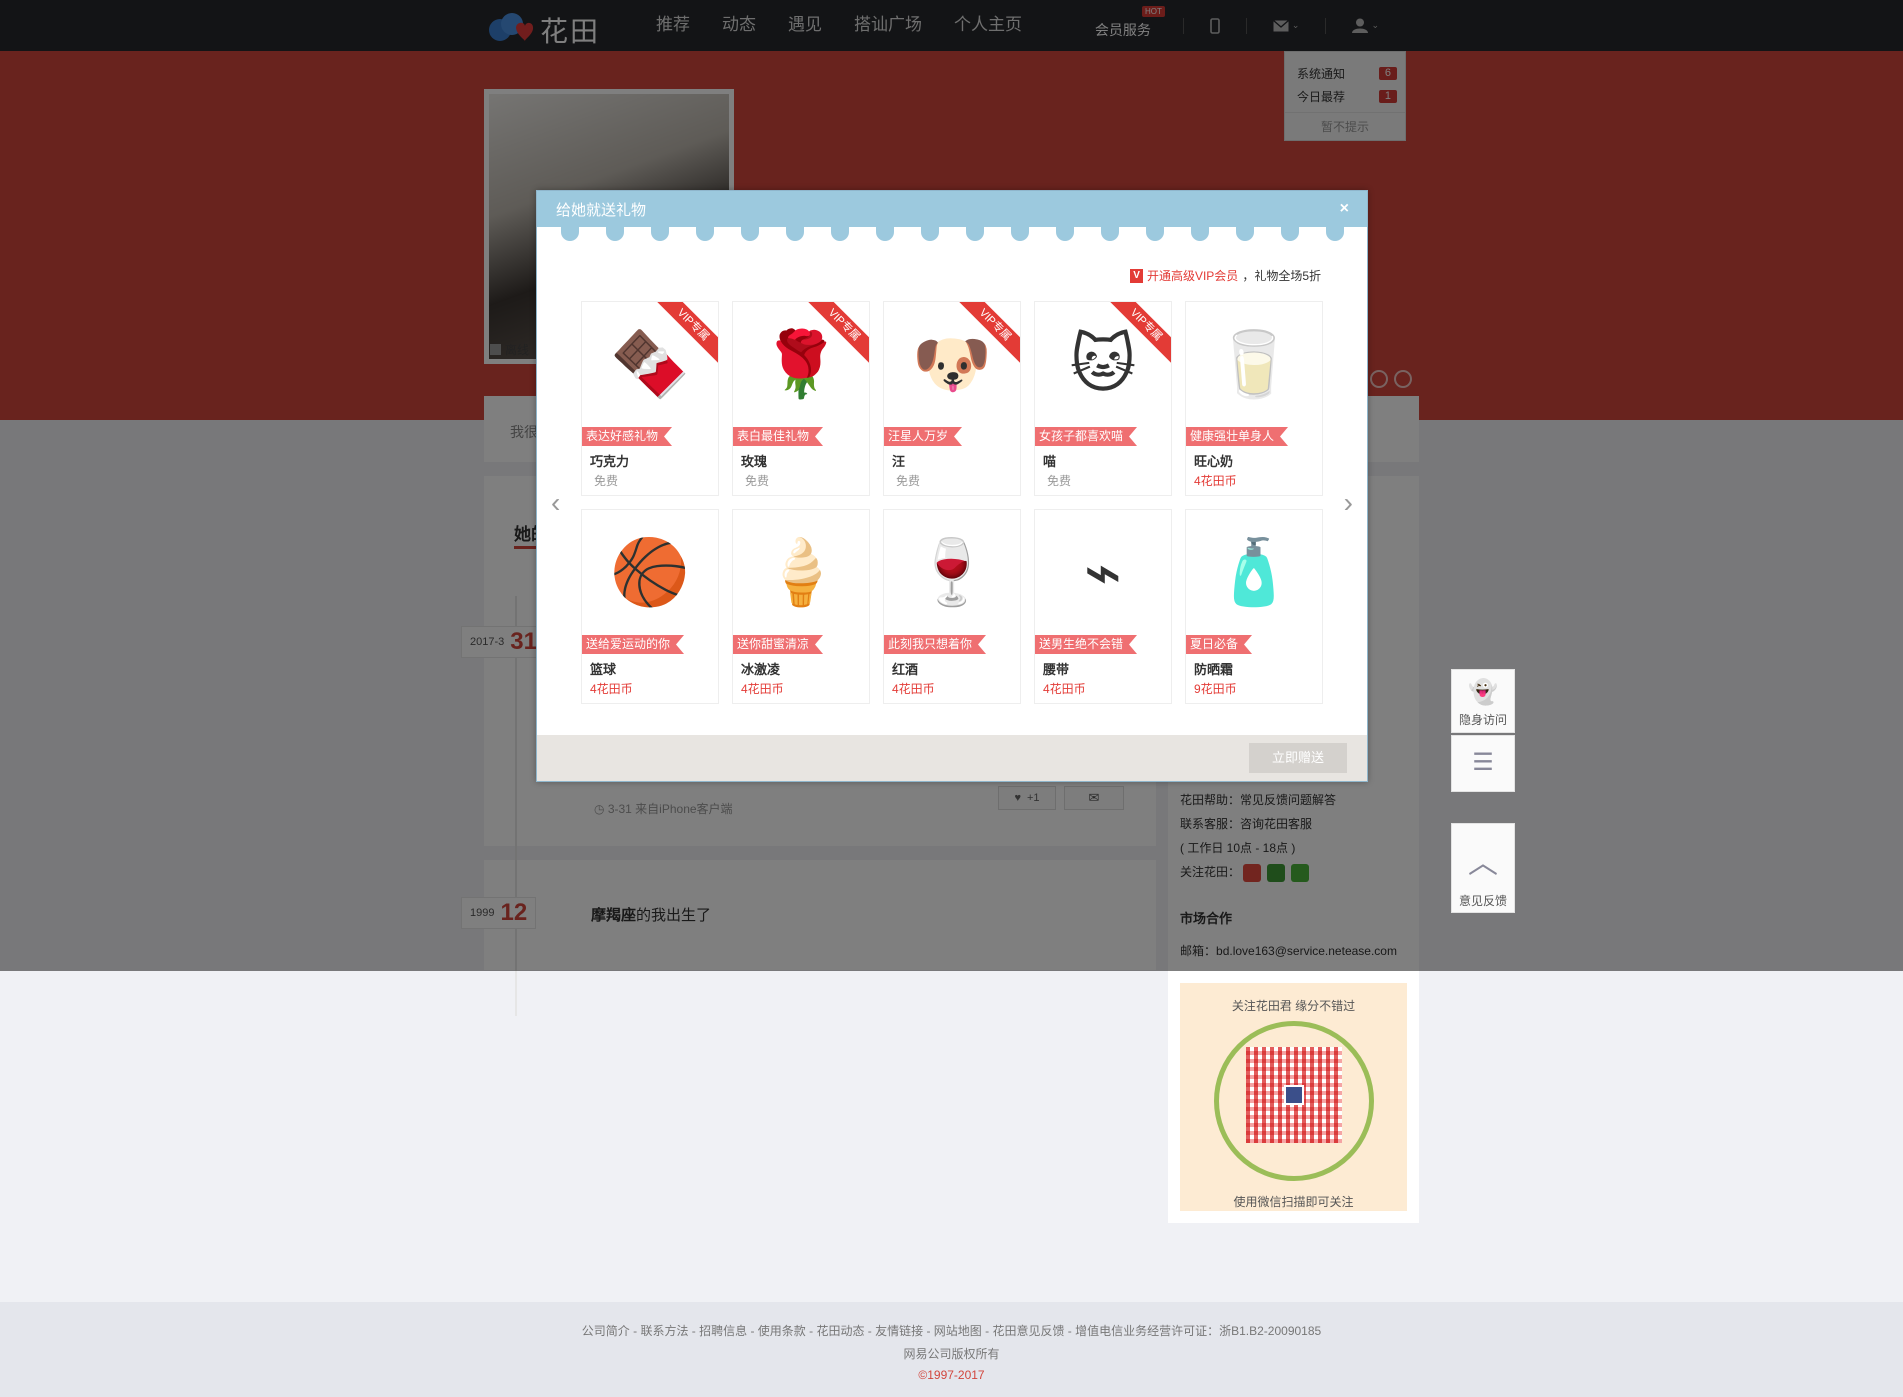 The height and width of the screenshot is (1397, 1903). Describe the element at coordinates (1056, 669) in the screenshot. I see `gift-name: 腰带` at that location.